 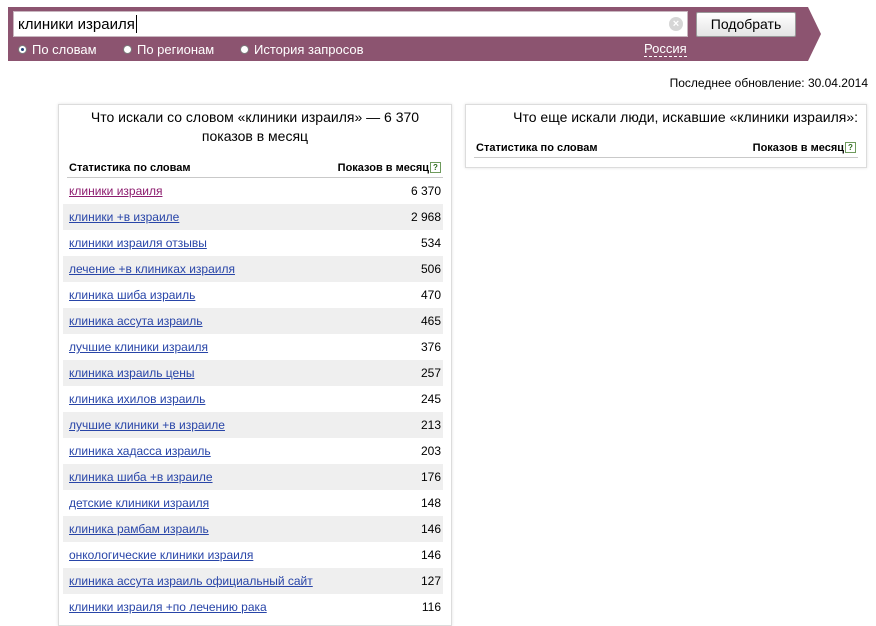 What do you see at coordinates (253, 373) in the screenshot?
I see `table-row: клиника израиль цены 257` at bounding box center [253, 373].